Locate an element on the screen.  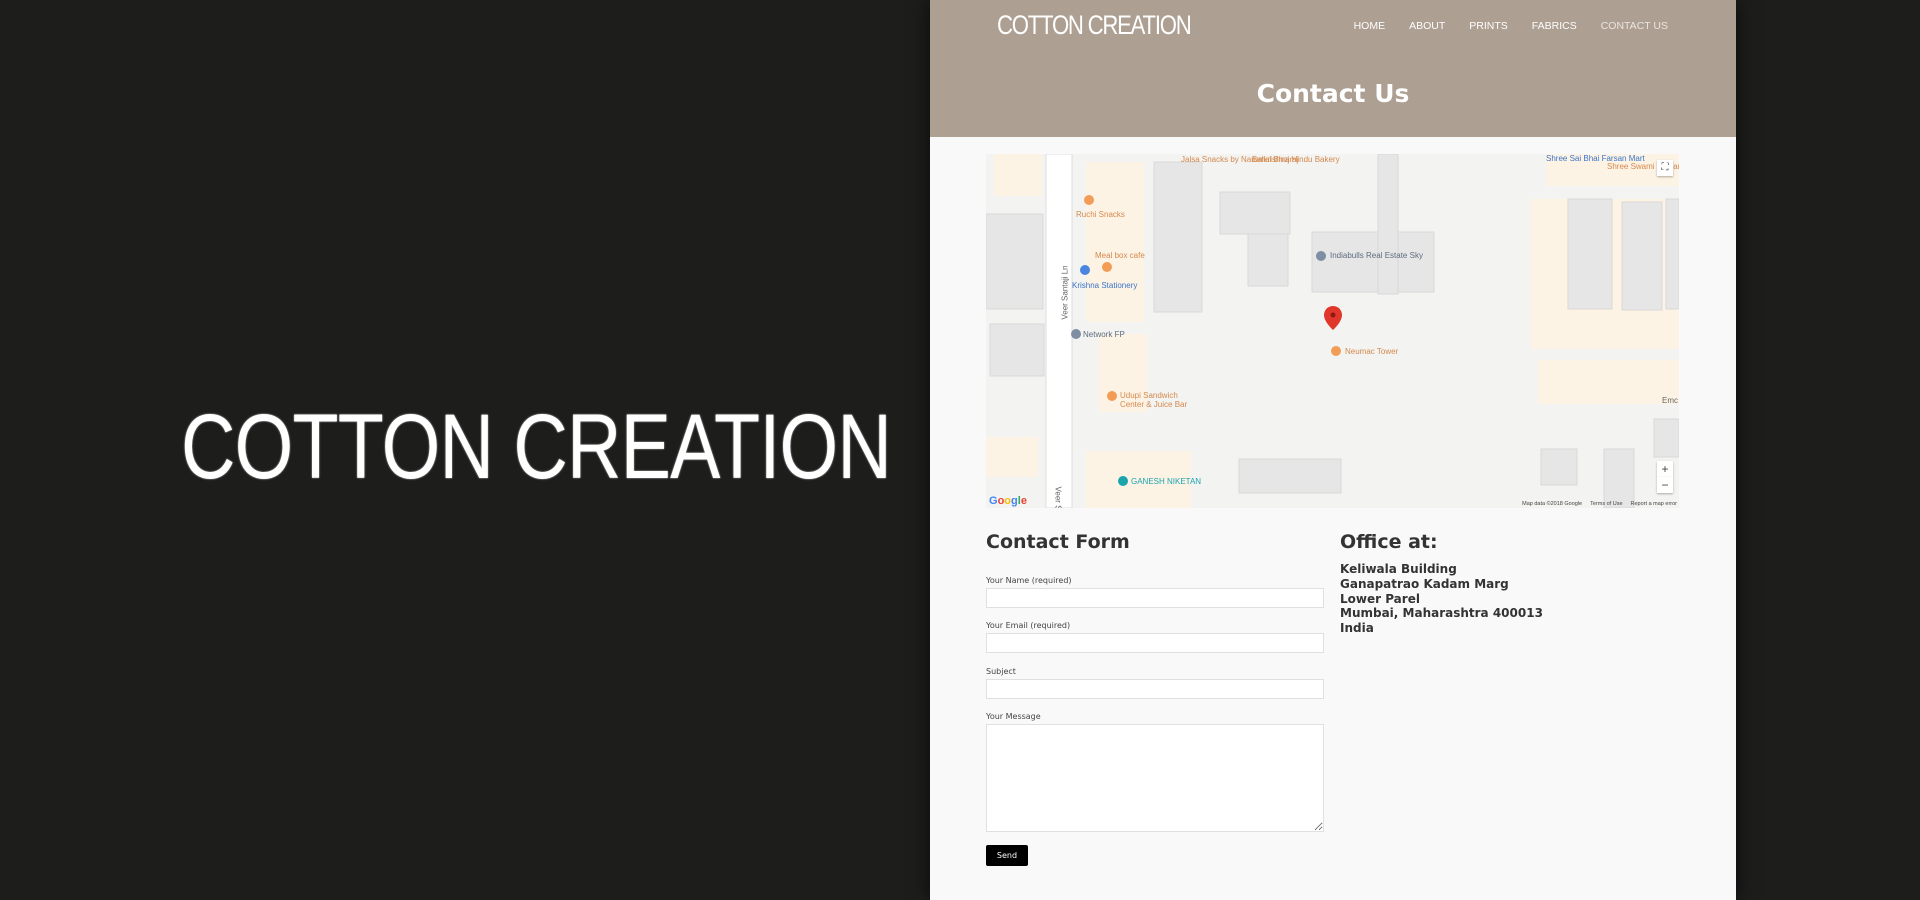
nav-about: ABOUT is located at coordinates (1427, 26).